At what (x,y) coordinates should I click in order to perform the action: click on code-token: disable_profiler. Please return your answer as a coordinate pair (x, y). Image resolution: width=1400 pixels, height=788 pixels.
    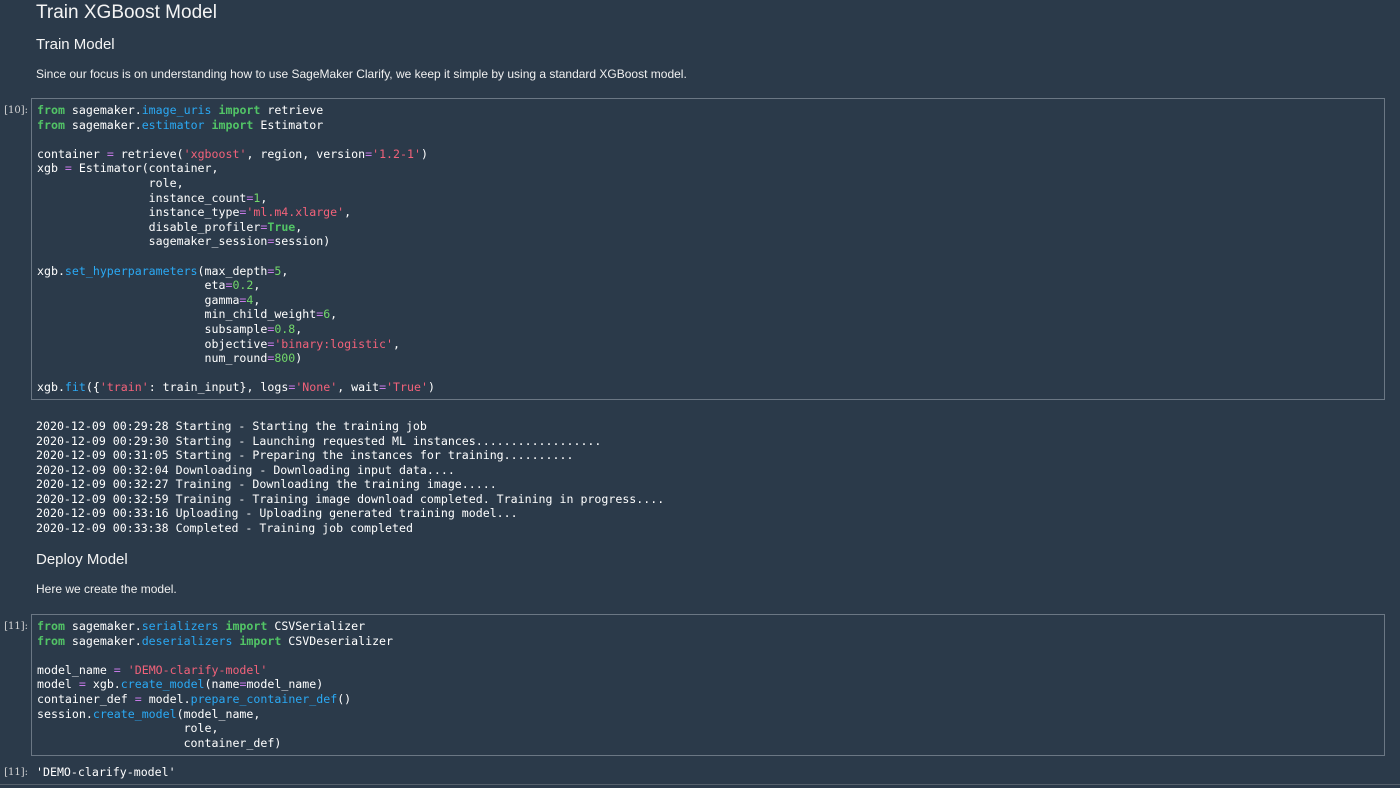
    Looking at the image, I should click on (149, 226).